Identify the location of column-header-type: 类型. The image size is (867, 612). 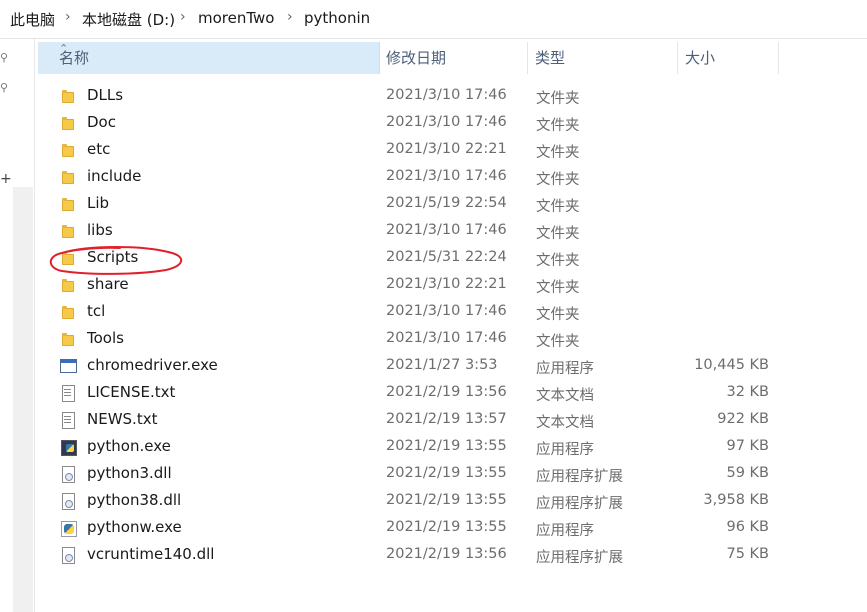
(603, 58).